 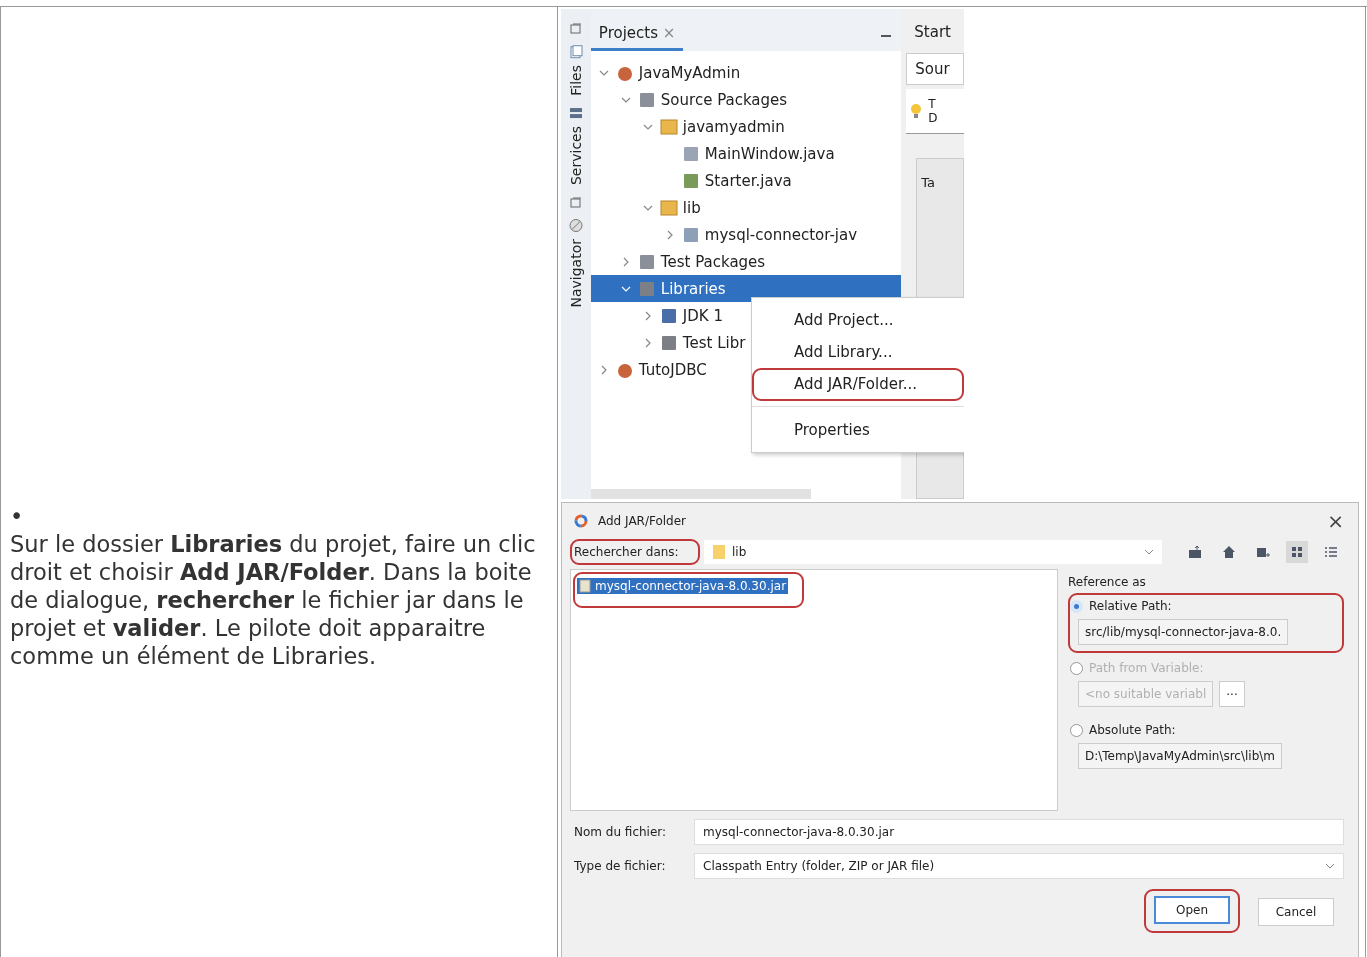 What do you see at coordinates (746, 99) in the screenshot?
I see `tree-item: Source Packages` at bounding box center [746, 99].